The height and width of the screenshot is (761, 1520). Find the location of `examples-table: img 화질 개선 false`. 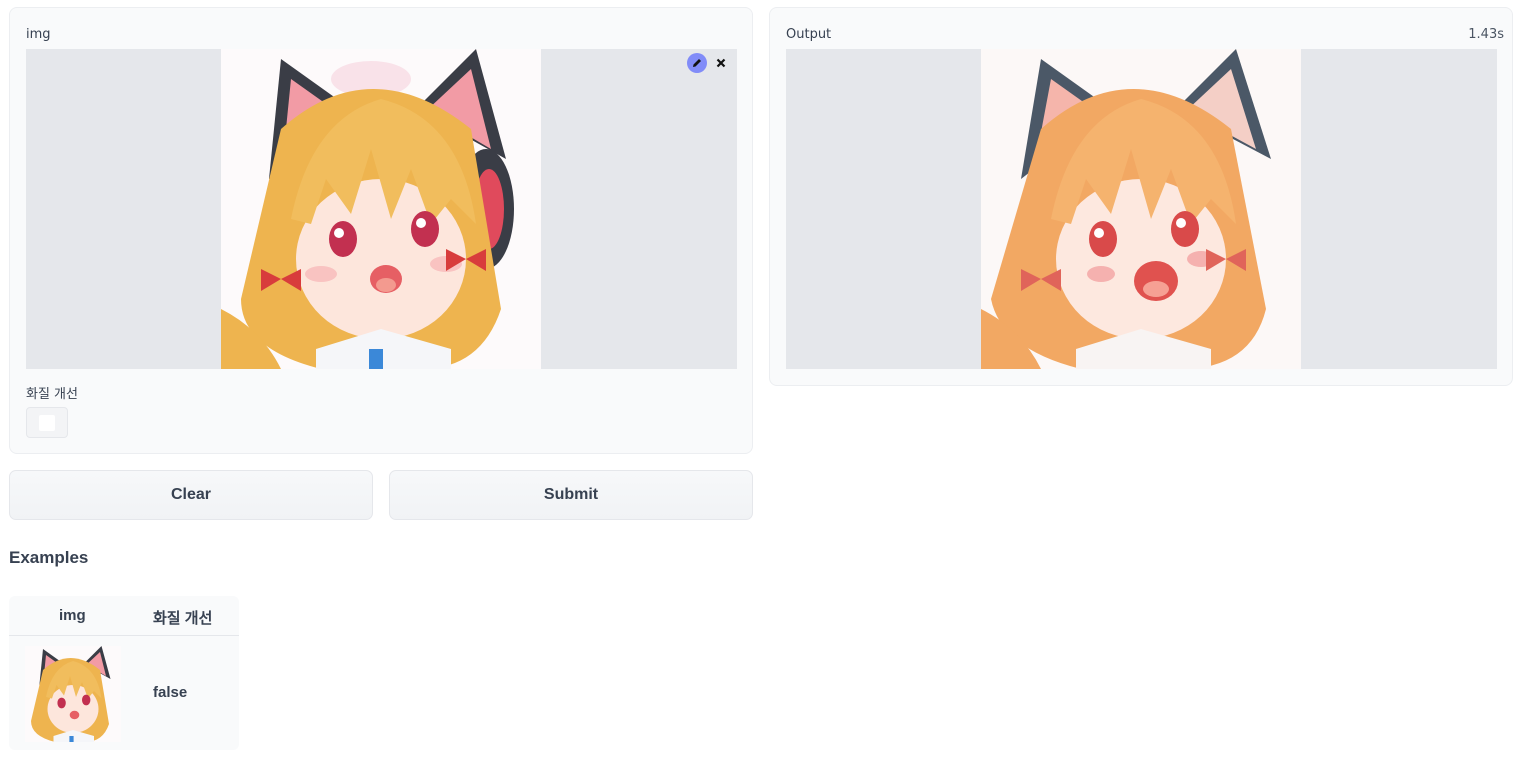

examples-table: img 화질 개선 false is located at coordinates (124, 673).